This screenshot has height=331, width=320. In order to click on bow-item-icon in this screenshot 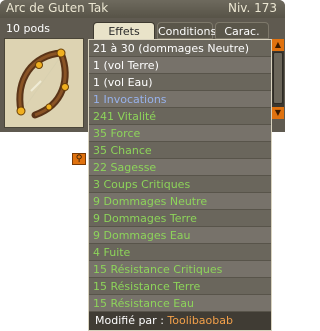, I will do `click(42, 83)`.